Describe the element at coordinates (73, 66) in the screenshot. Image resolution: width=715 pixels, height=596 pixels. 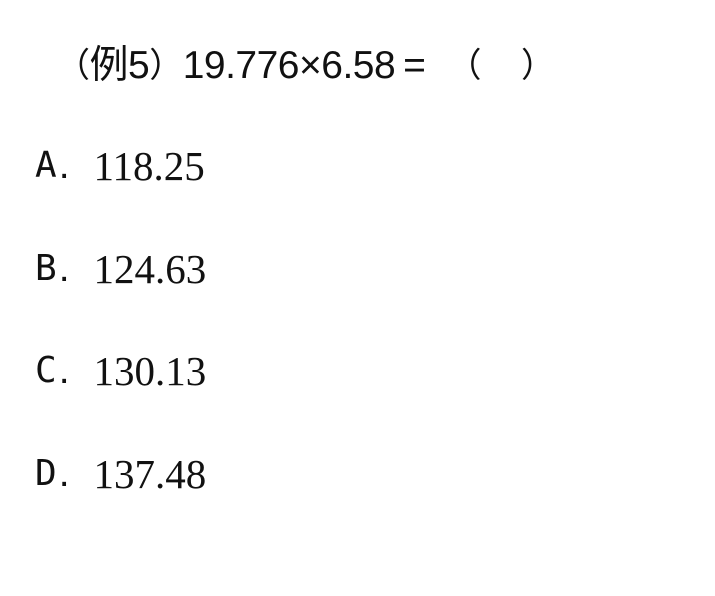
I see `question-label-open-paren: （` at that location.